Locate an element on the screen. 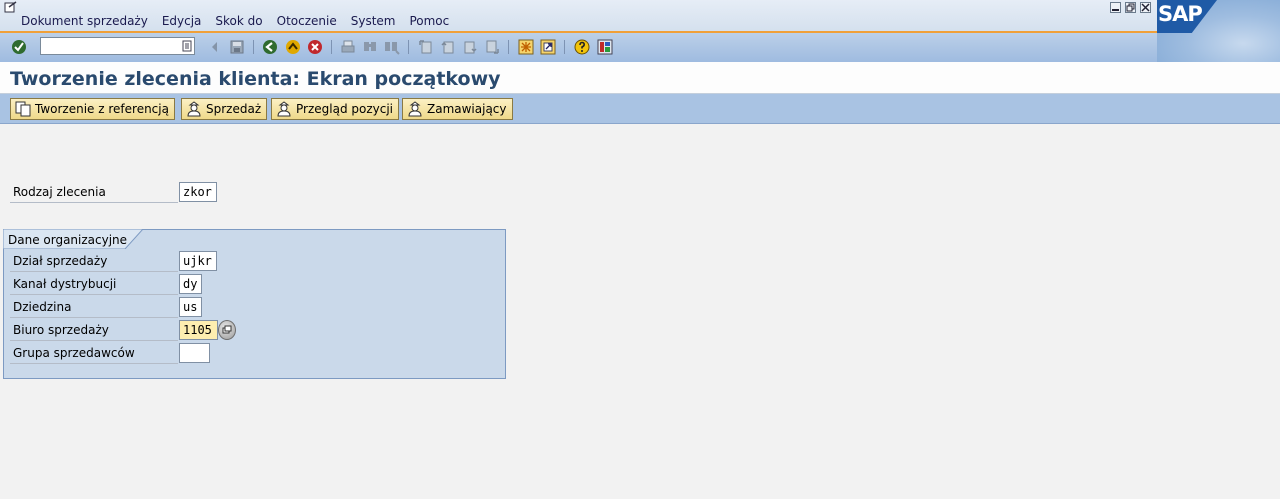 This screenshot has height=499, width=1280. back-icon is located at coordinates (270, 47).